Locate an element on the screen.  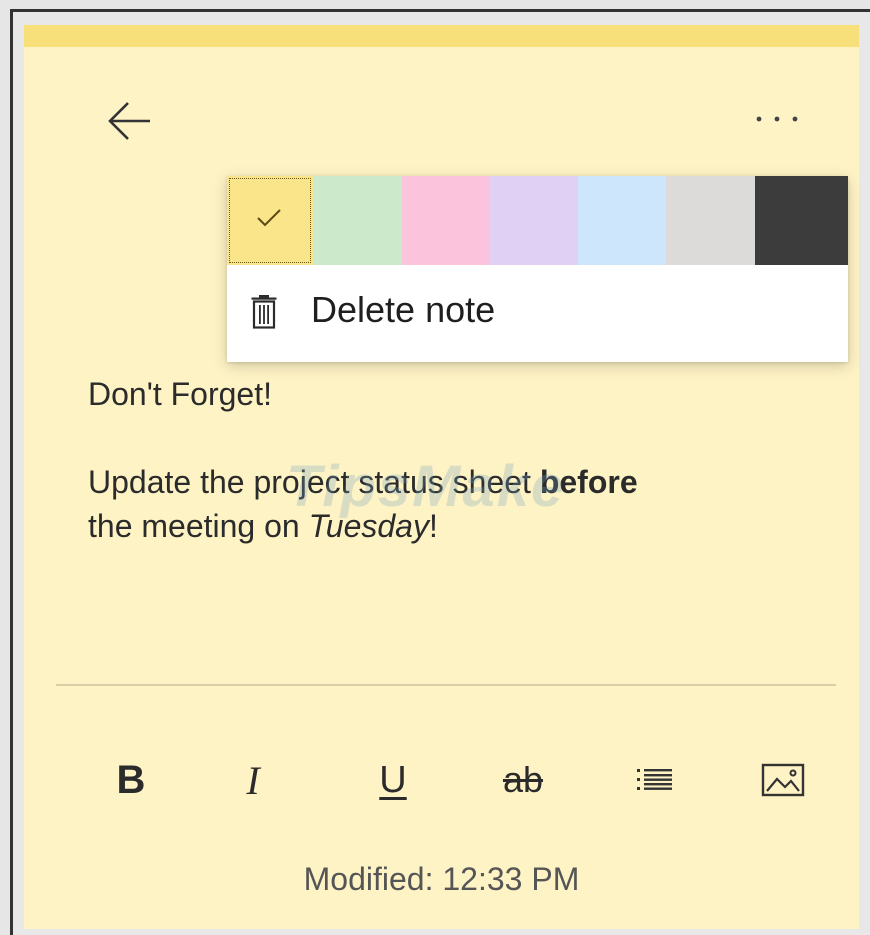
color-swatch-yellow is located at coordinates (270, 220).